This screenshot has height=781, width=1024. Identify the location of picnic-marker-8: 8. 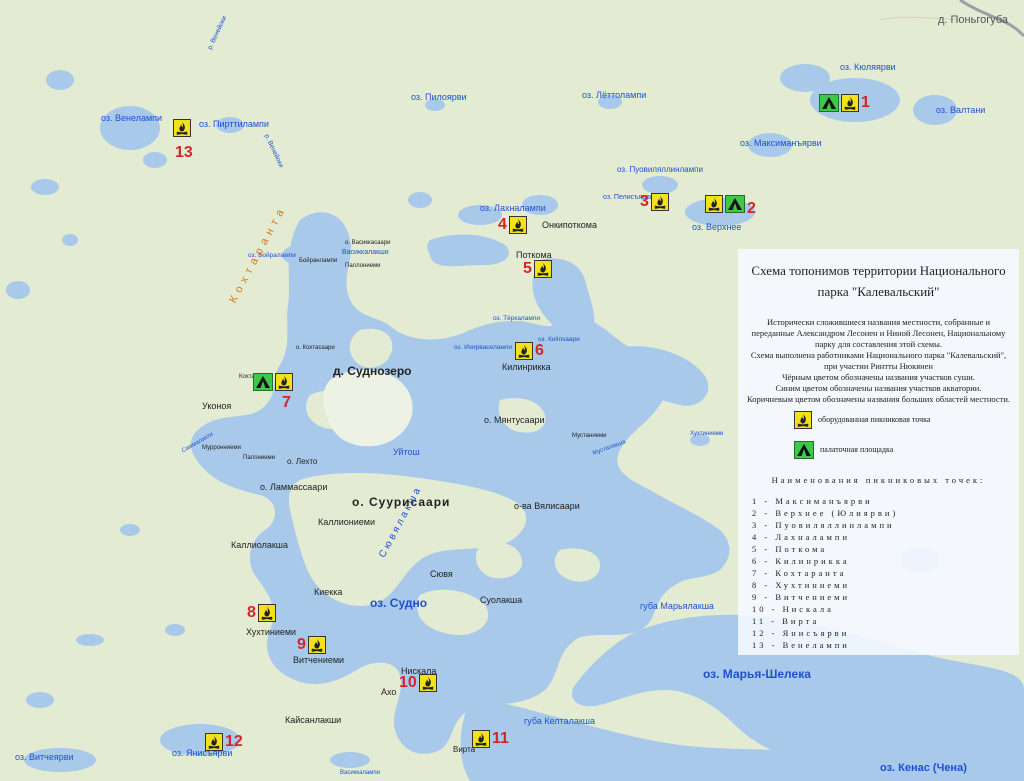
(261, 613).